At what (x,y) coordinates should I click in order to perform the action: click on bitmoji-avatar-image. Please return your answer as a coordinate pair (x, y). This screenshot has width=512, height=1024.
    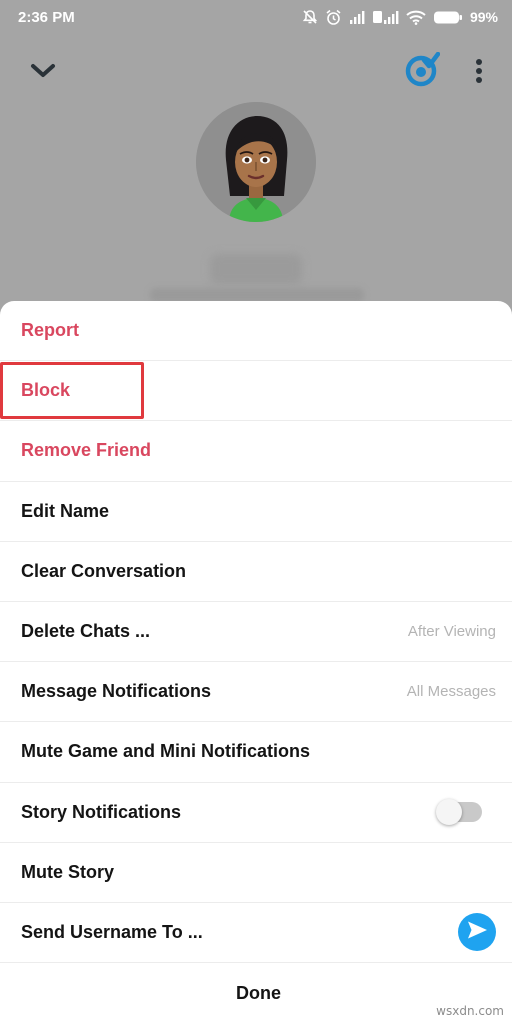
    Looking at the image, I should click on (256, 162).